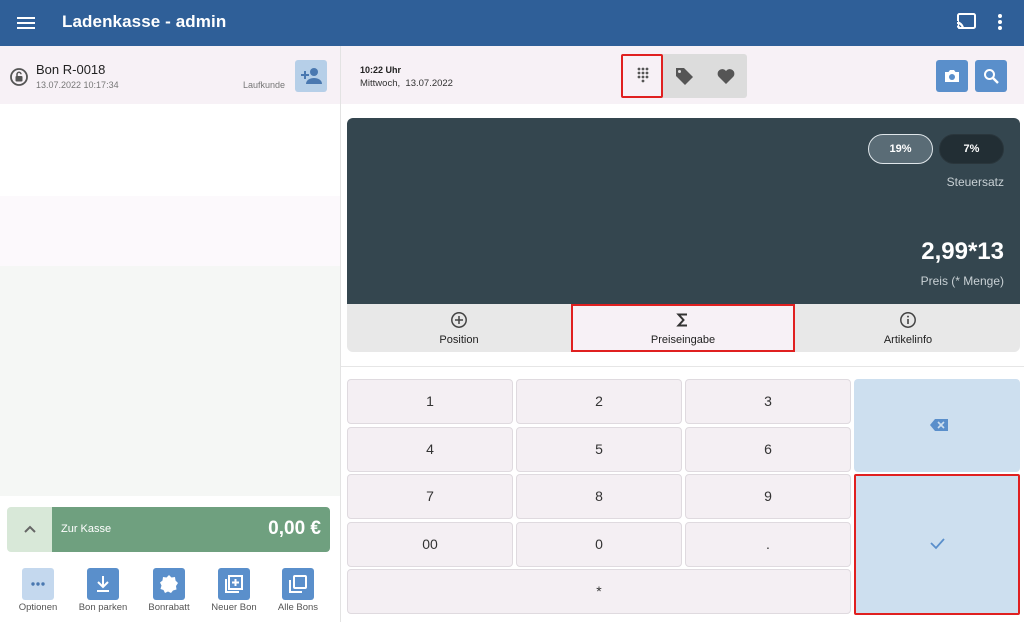 Image resolution: width=1024 pixels, height=622 pixels. What do you see at coordinates (459, 340) in the screenshot?
I see `tab-position-label: Position` at bounding box center [459, 340].